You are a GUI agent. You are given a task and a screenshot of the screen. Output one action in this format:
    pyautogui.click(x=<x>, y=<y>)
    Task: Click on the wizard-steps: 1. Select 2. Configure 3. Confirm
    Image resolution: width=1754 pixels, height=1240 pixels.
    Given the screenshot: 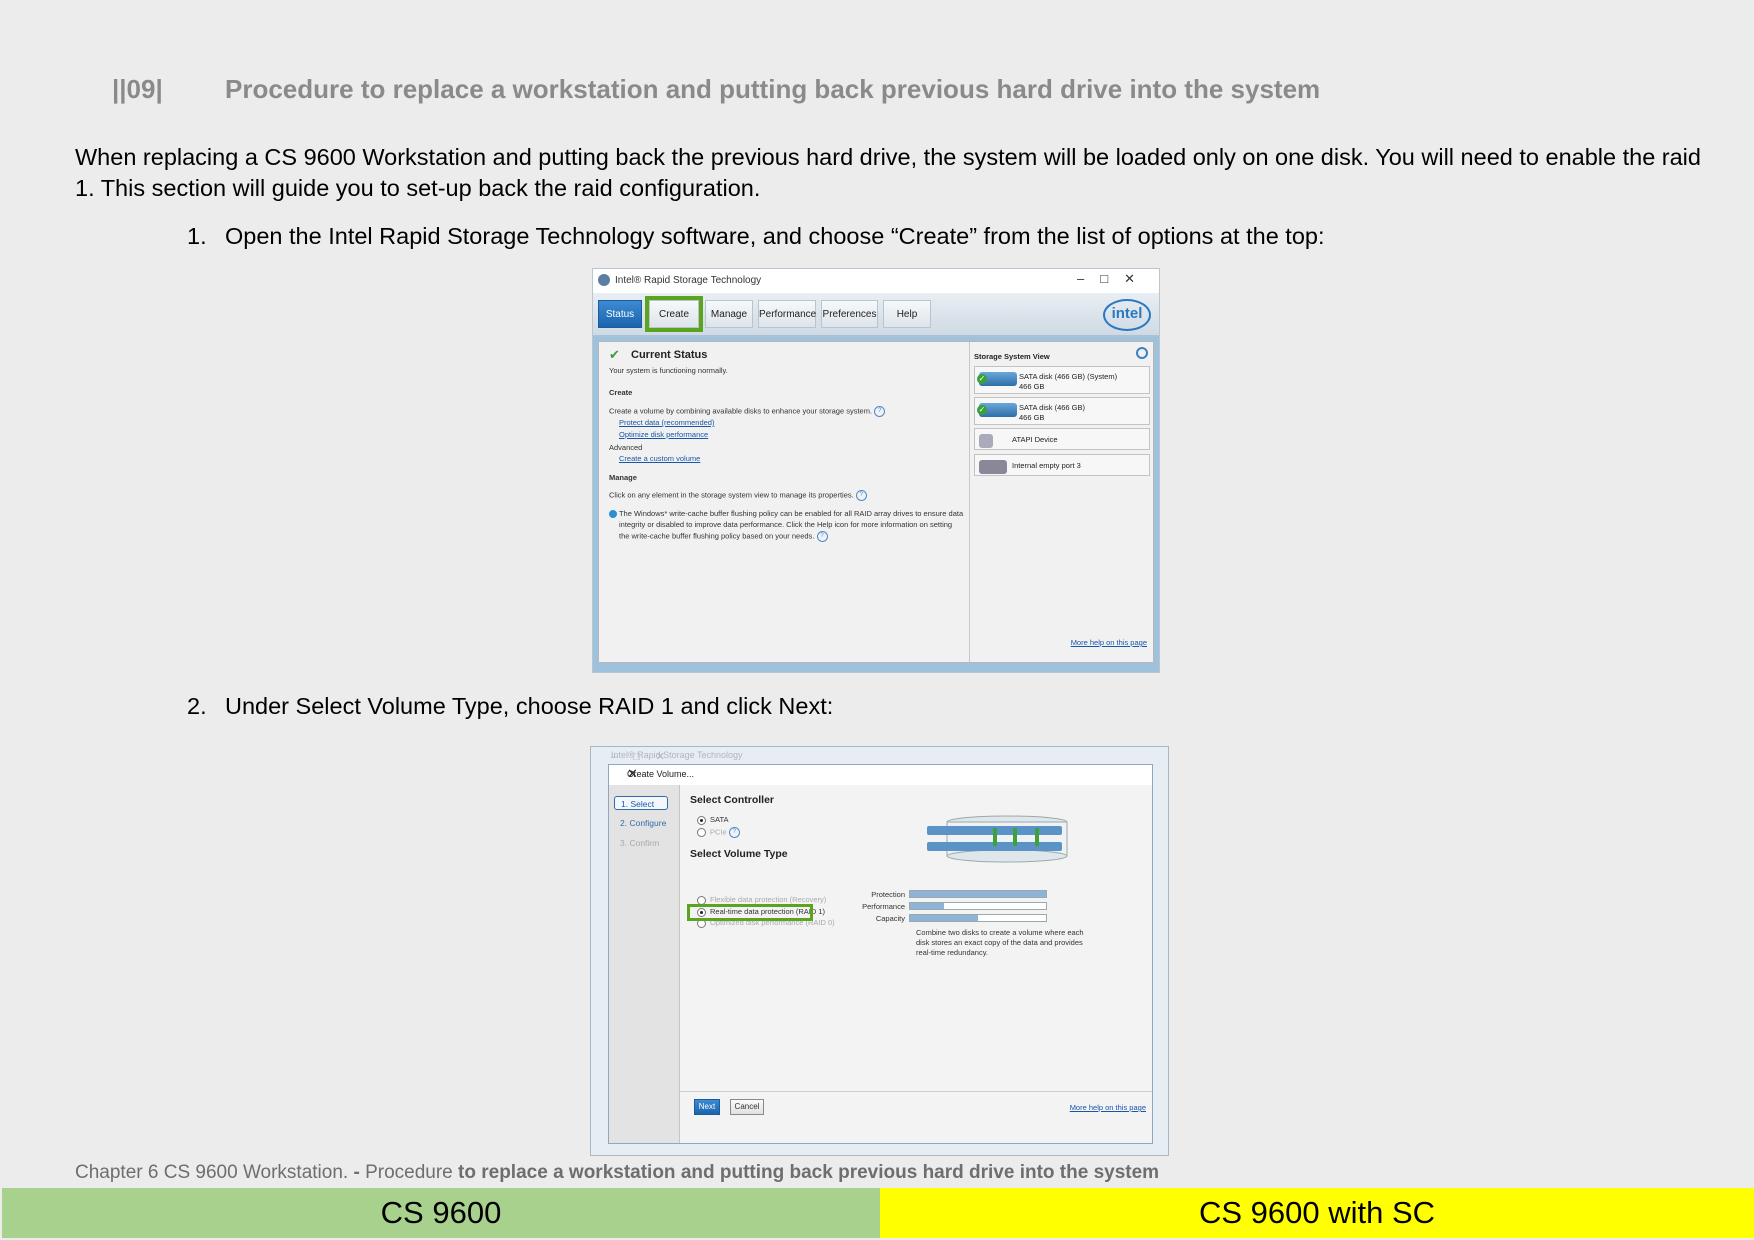 What is the action you would take?
    pyautogui.click(x=644, y=964)
    